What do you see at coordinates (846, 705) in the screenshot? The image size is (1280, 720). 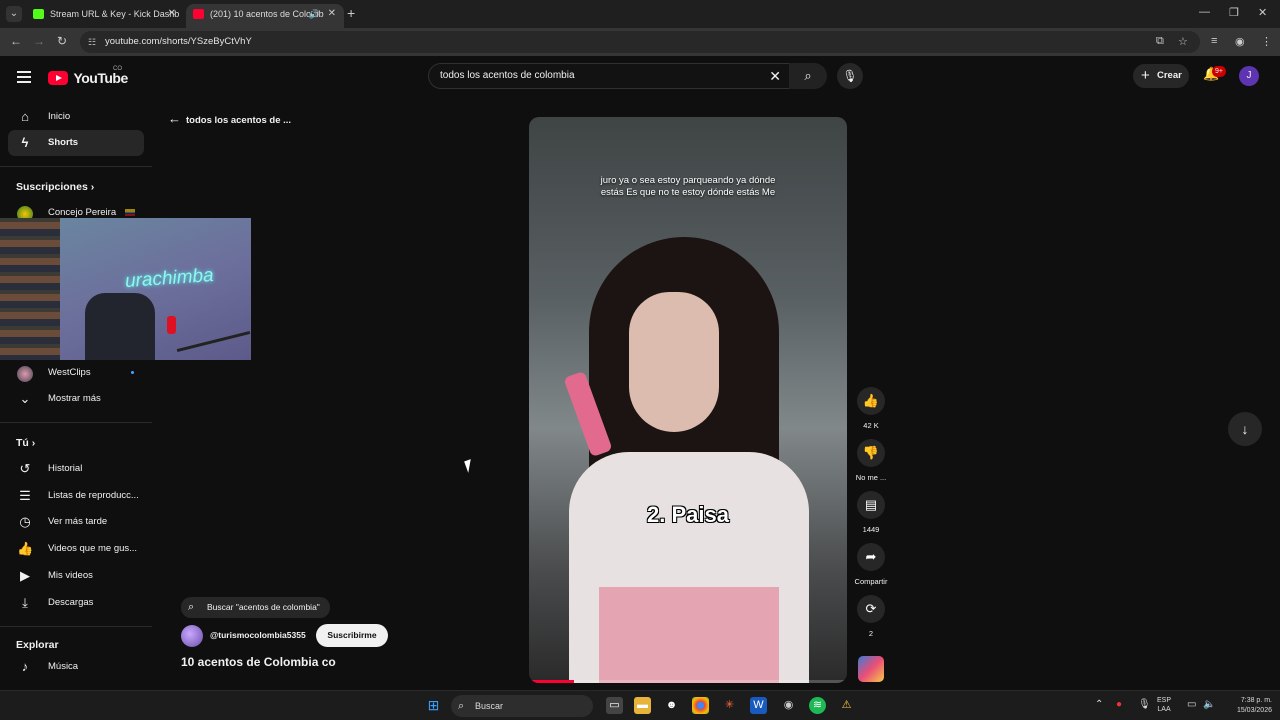 I see `warning-app-icon: ⚠` at bounding box center [846, 705].